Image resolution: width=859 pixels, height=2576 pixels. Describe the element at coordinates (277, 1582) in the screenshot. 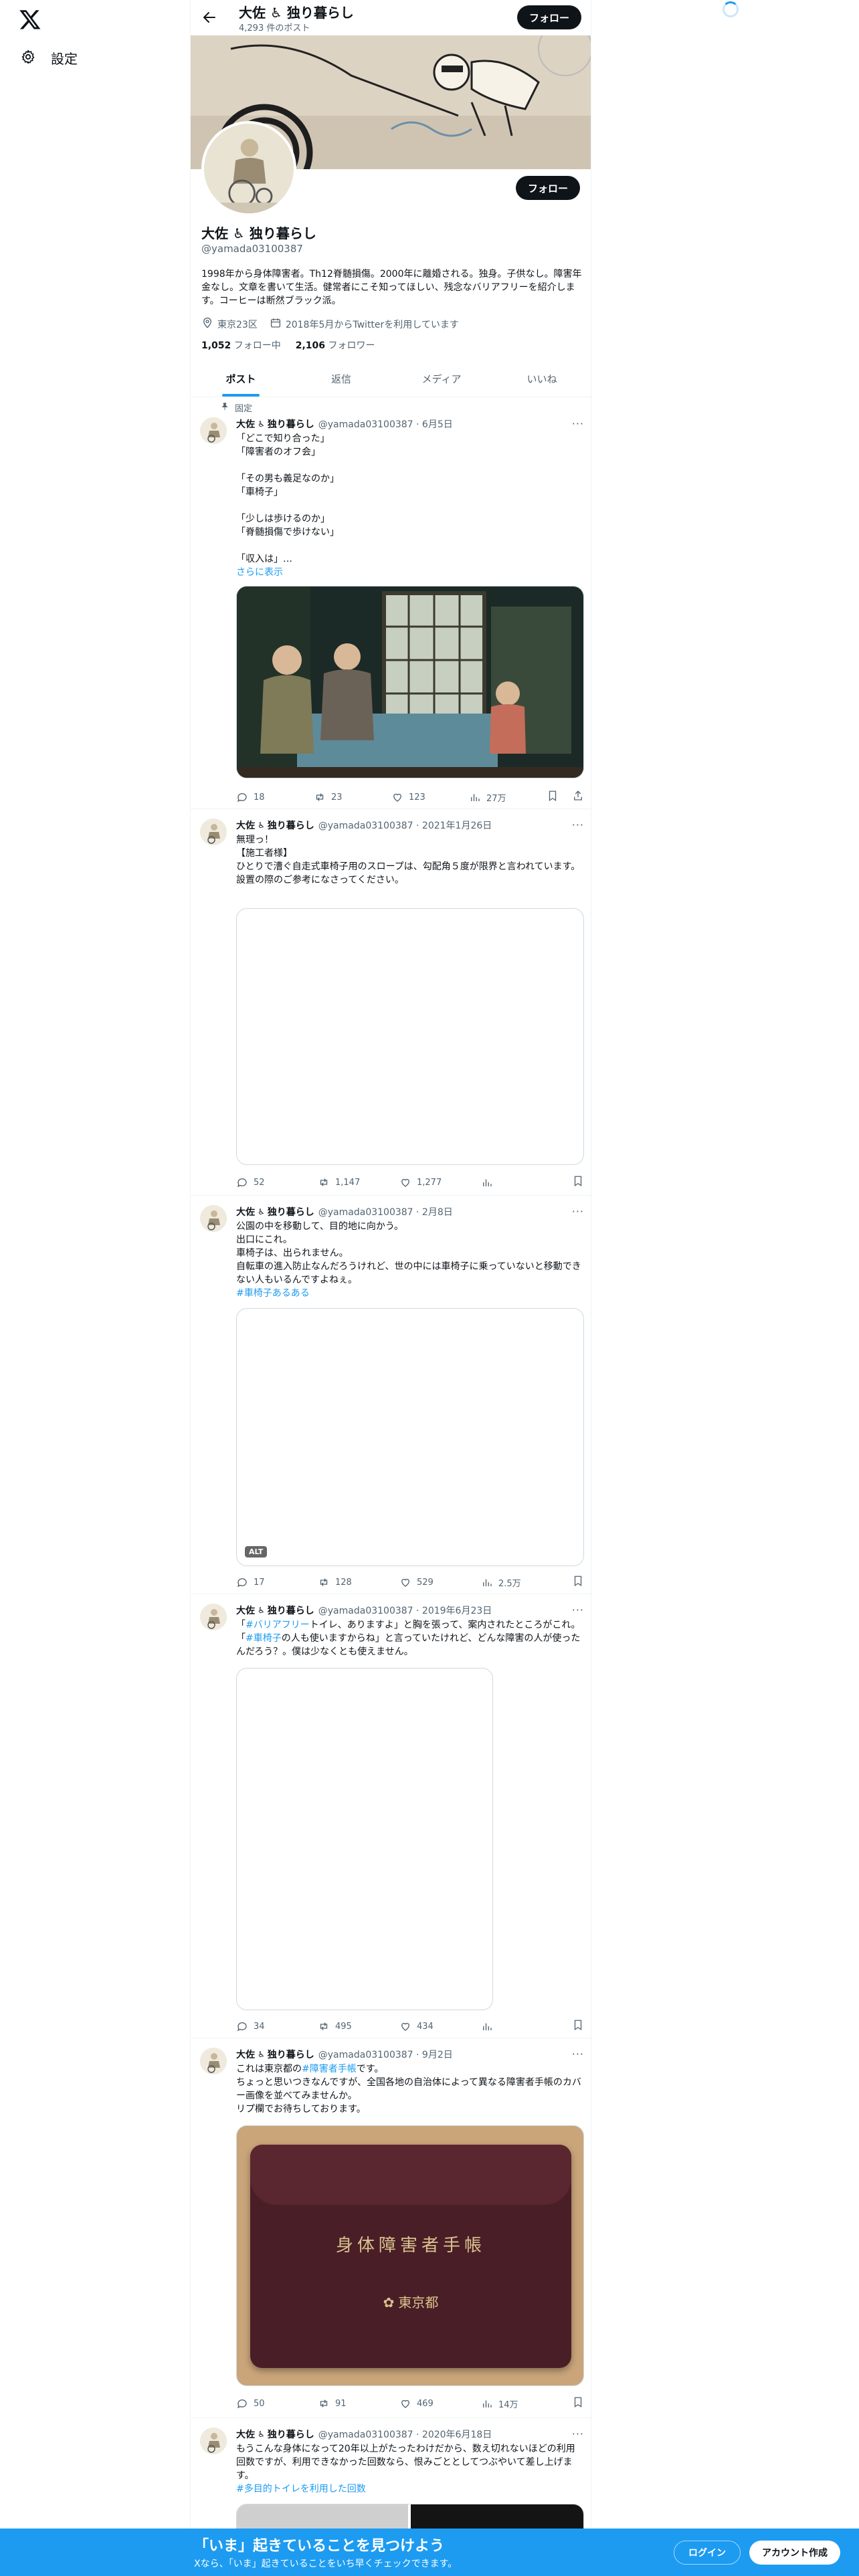

I see `reply-button: 17` at that location.